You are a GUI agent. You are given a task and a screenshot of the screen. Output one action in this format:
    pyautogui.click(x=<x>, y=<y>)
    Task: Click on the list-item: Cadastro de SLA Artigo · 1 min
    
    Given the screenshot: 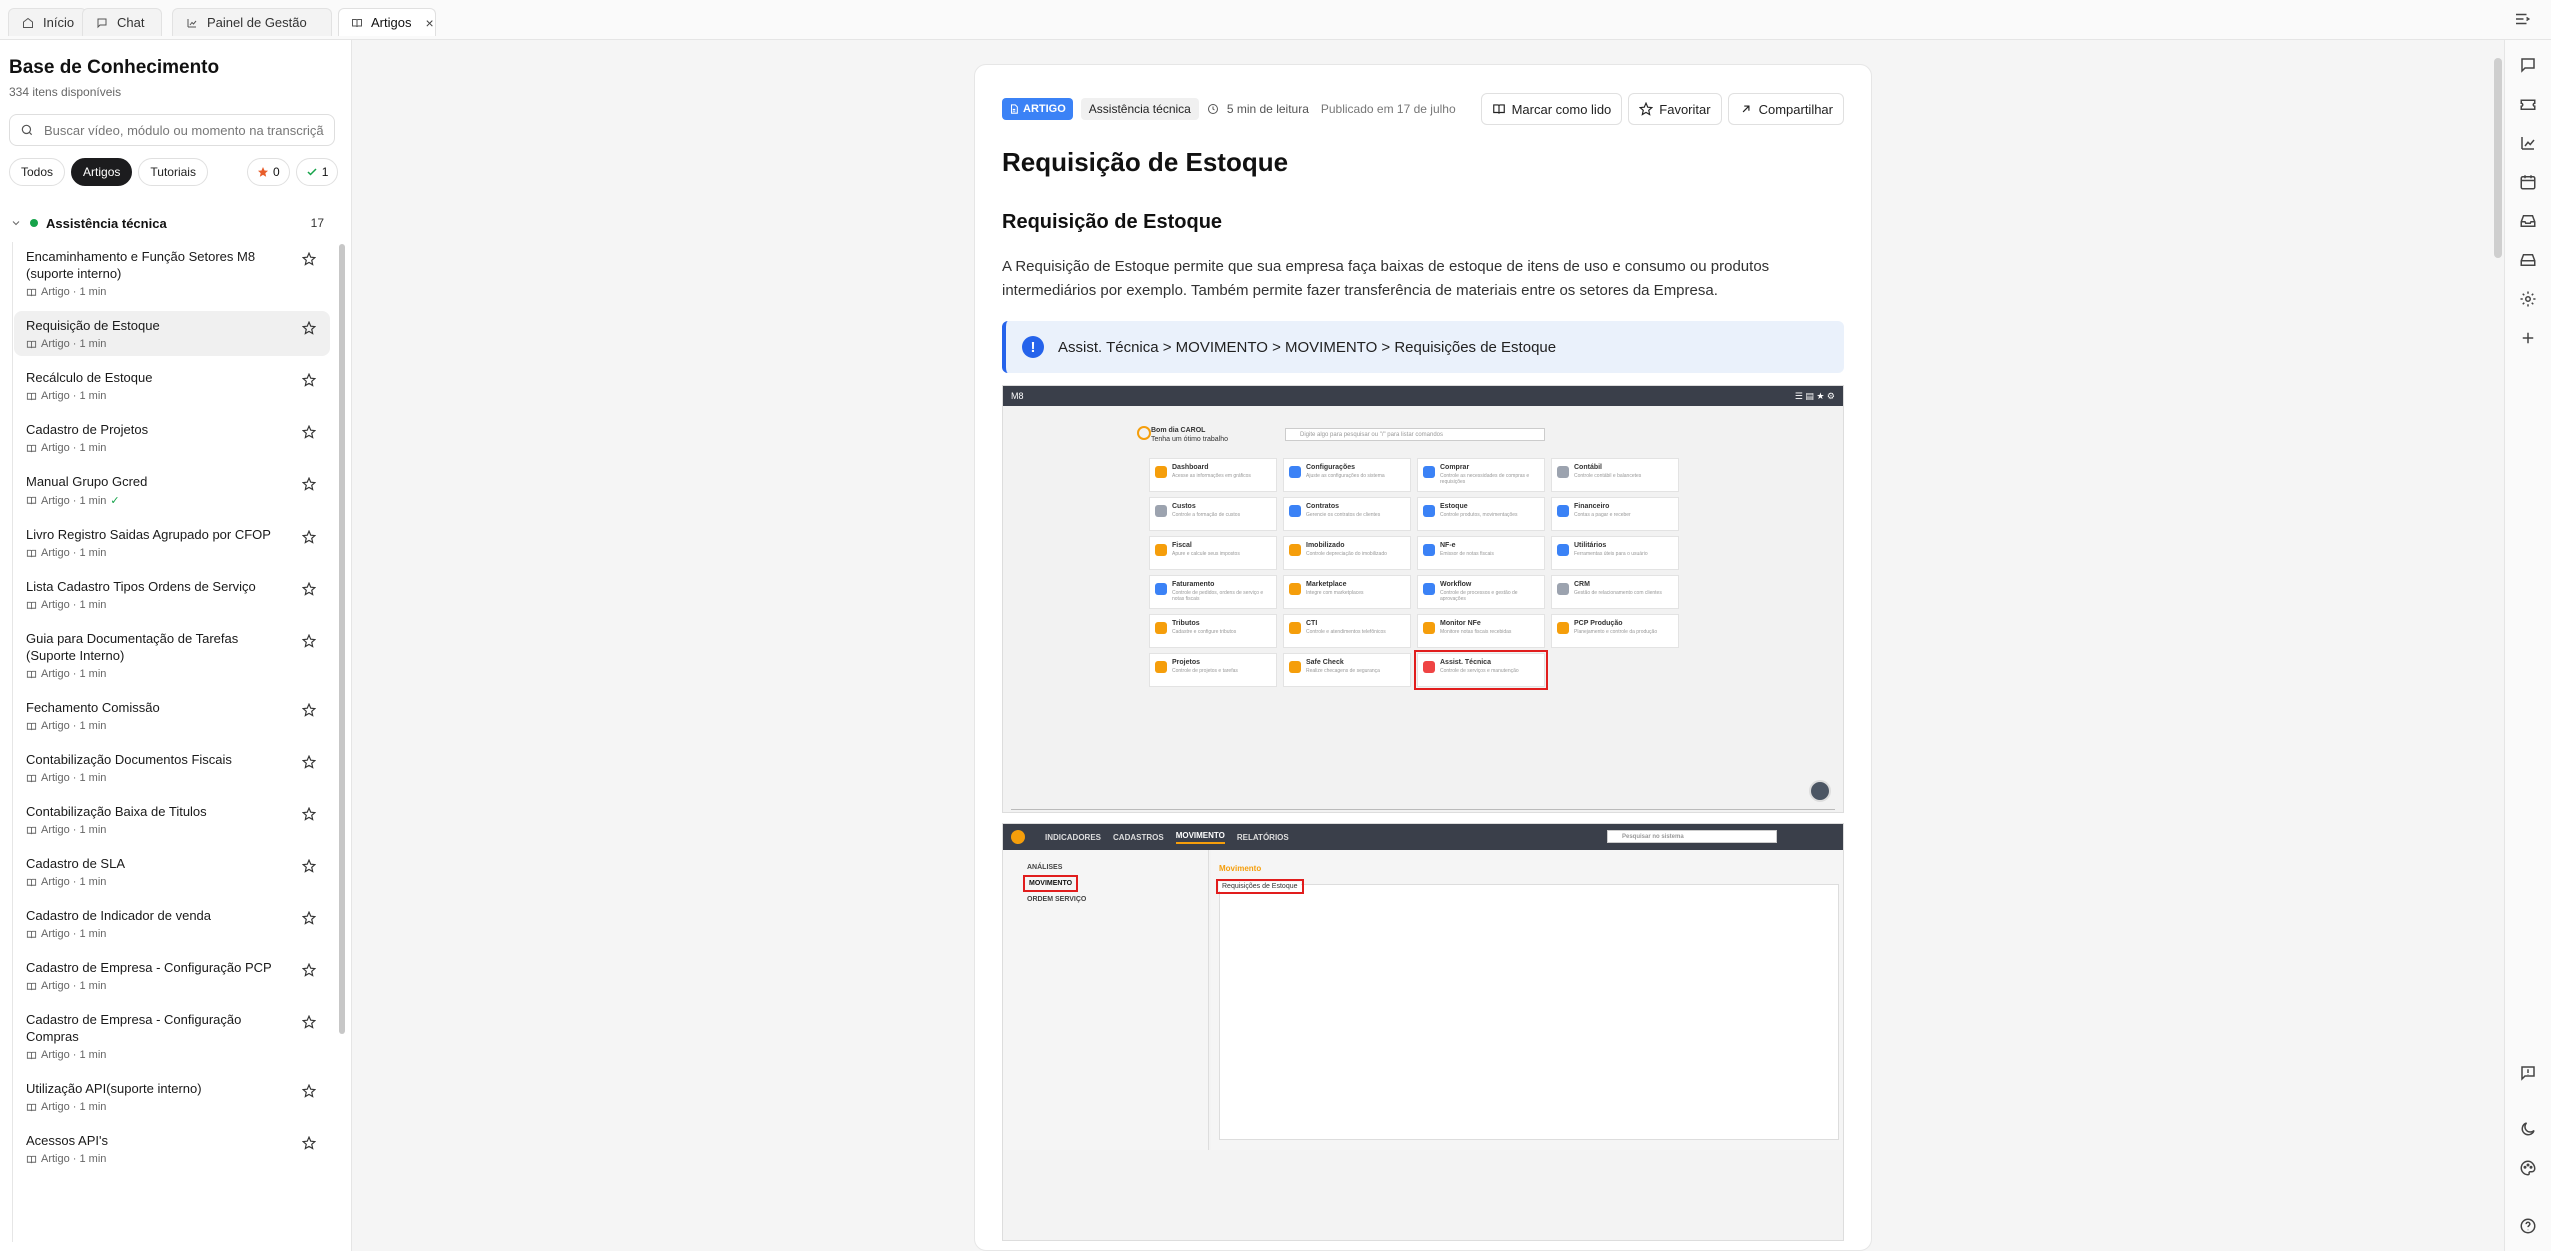 What is the action you would take?
    pyautogui.click(x=172, y=871)
    